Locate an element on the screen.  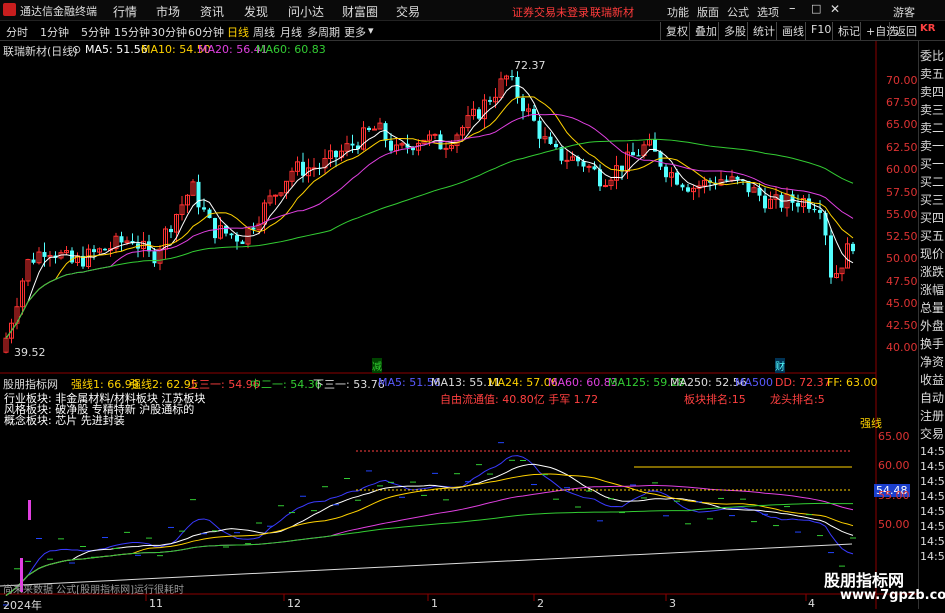
date-tick: 11 is located at coordinates (156, 603).